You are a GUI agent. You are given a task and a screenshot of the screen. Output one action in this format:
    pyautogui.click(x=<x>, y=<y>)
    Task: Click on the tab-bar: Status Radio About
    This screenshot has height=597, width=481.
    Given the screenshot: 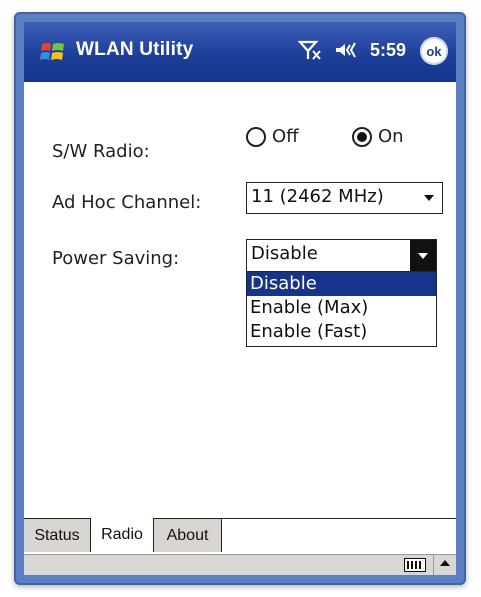 What is the action you would take?
    pyautogui.click(x=240, y=536)
    